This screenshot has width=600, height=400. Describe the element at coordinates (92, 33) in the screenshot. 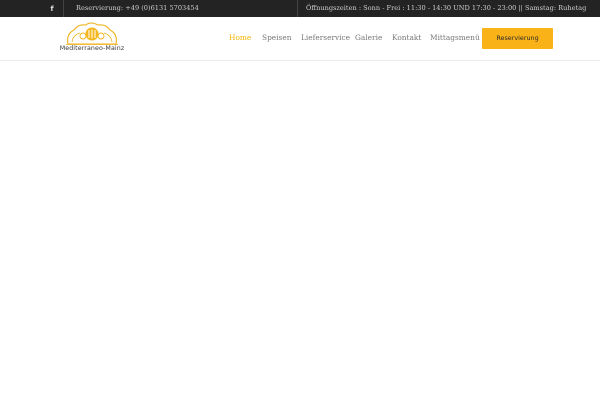

I see `logo-emblem-icon` at that location.